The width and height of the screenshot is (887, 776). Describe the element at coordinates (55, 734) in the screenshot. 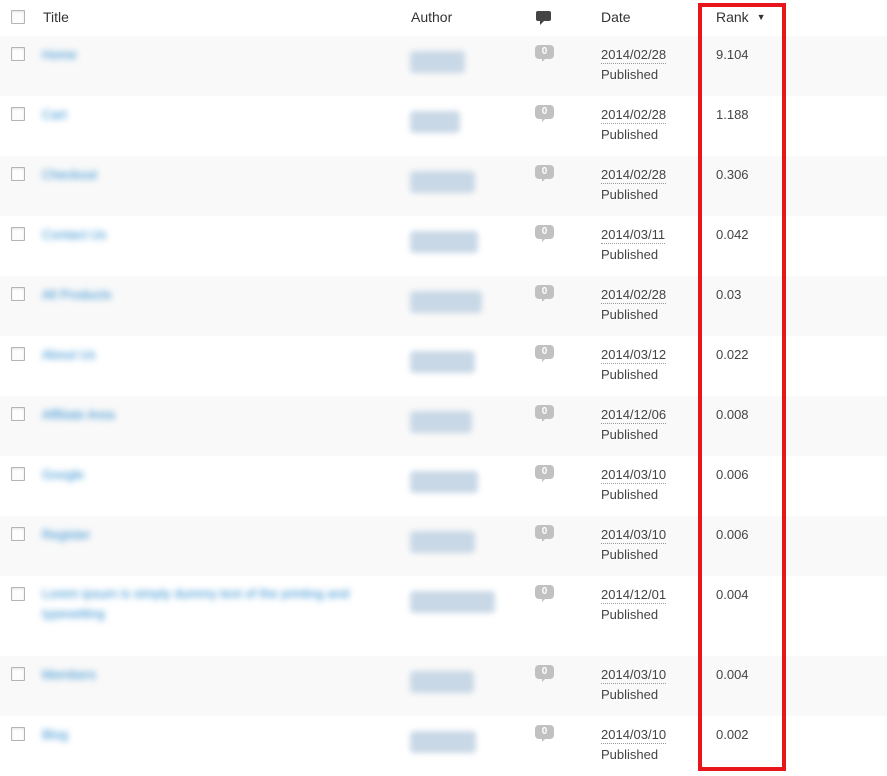

I see `post-title-link: Blog` at that location.